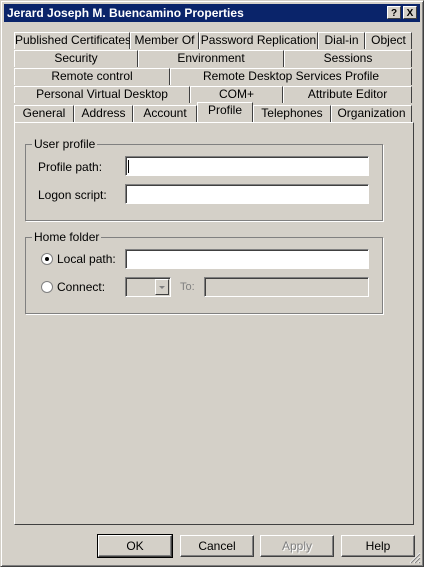  I want to click on tab-general: General, so click(44, 113).